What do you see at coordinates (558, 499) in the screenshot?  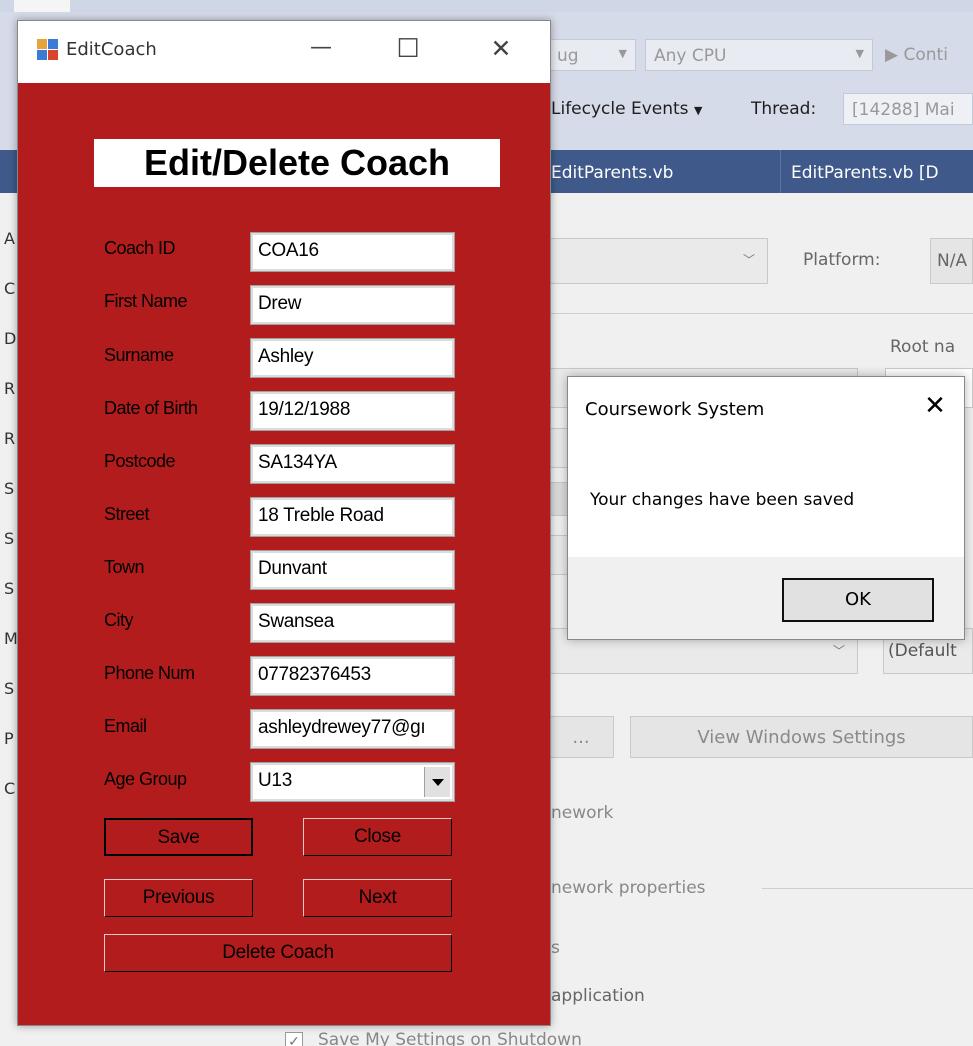 I see `output-type-combo` at bounding box center [558, 499].